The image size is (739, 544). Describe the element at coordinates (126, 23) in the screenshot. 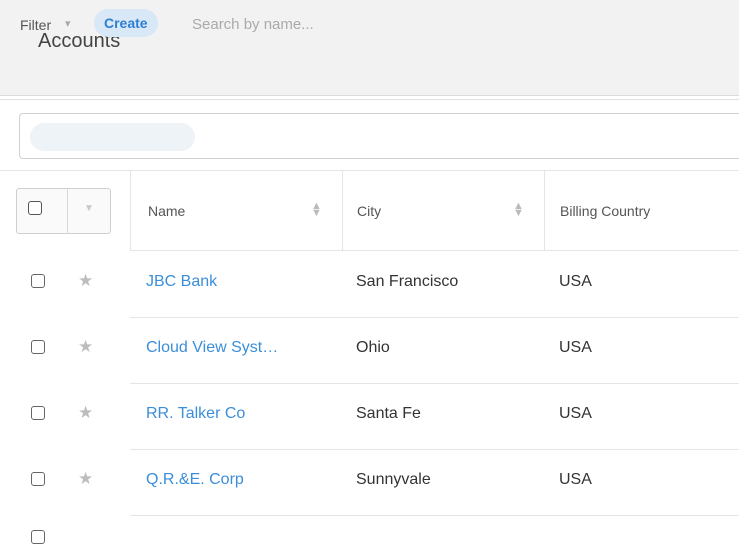

I see `create-button: Create` at that location.